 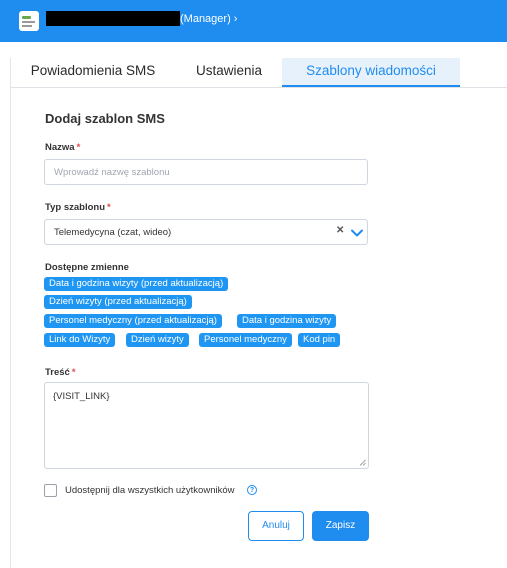 I want to click on variable-chip: Personel medyczny (przed aktualizacją), so click(x=133, y=321).